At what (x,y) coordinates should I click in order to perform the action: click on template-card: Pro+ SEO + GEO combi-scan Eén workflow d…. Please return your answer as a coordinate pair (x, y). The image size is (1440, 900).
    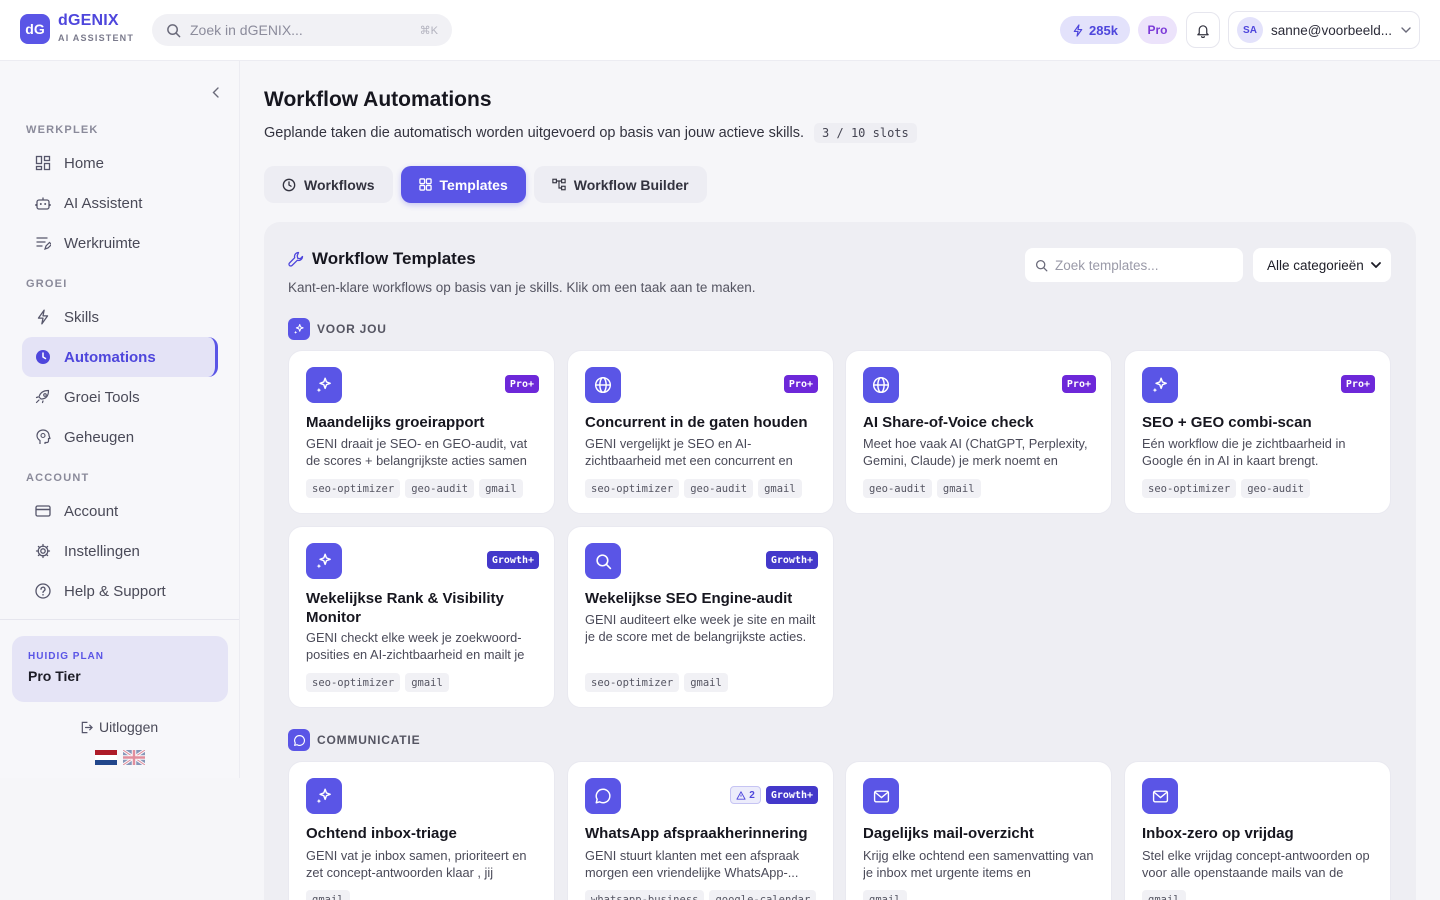
    Looking at the image, I should click on (1257, 432).